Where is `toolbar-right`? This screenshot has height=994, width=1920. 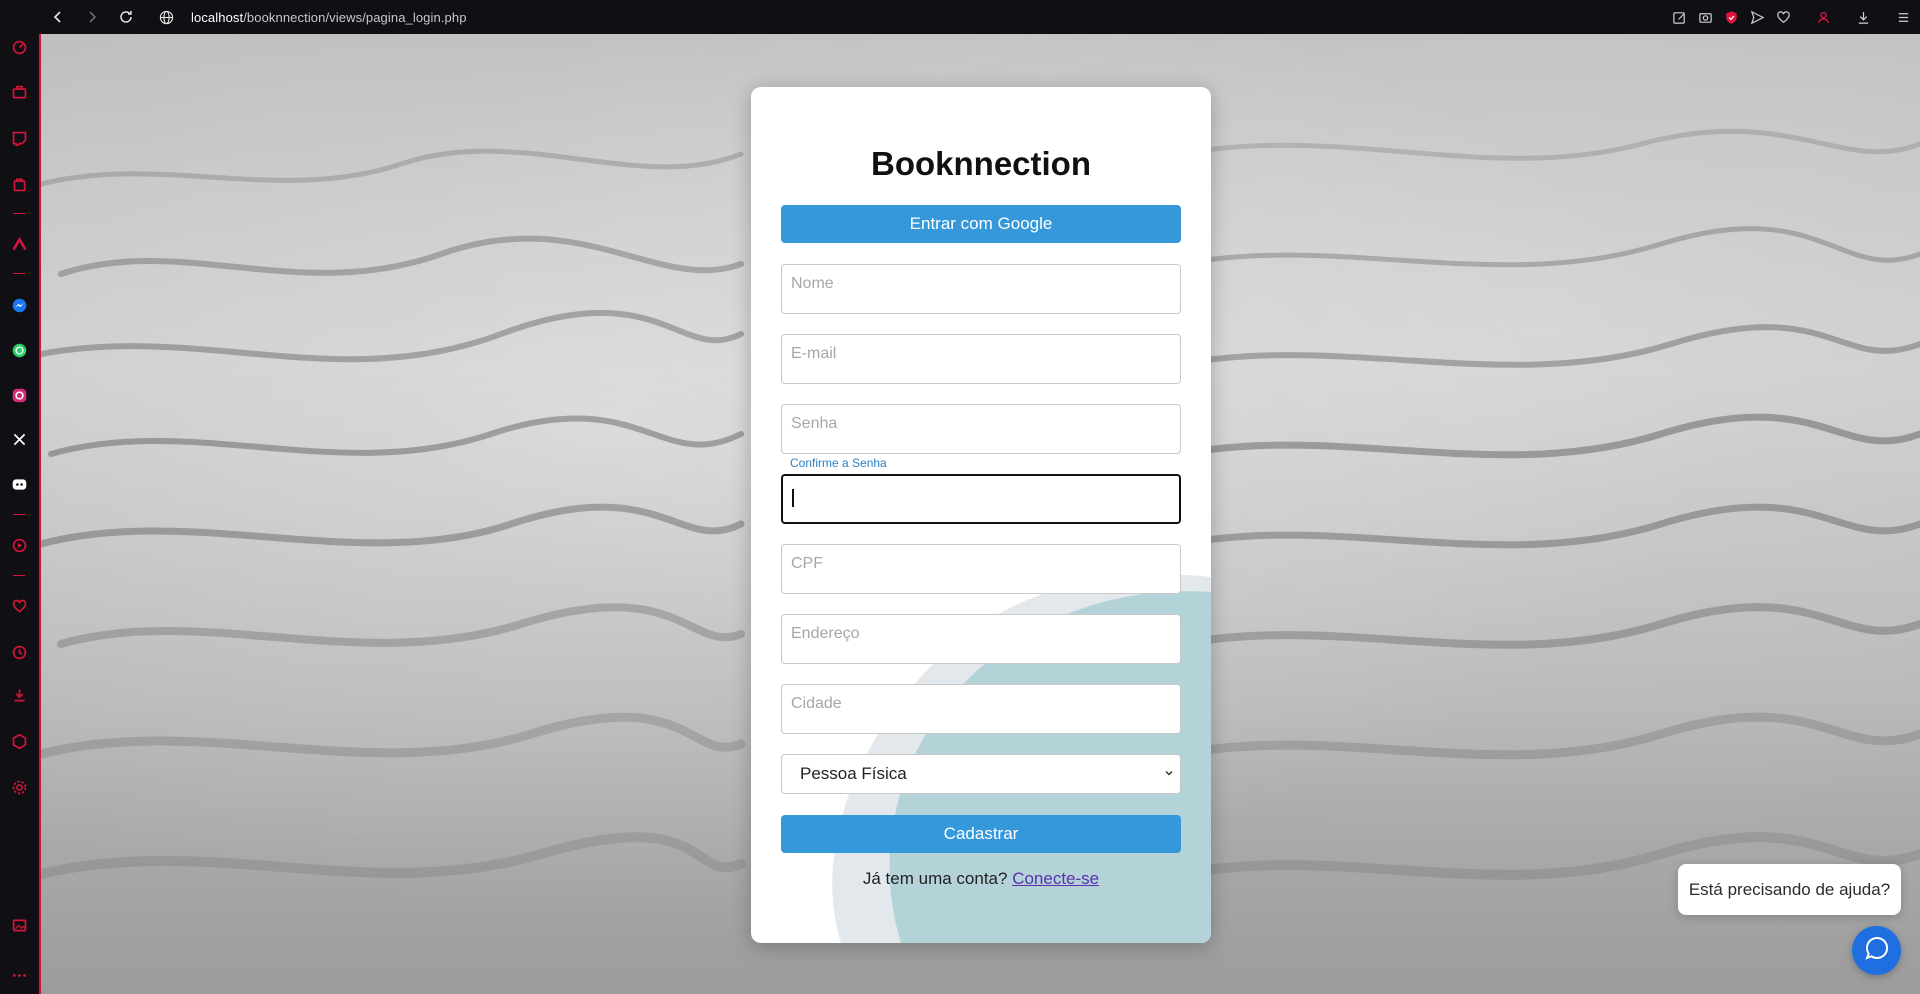
toolbar-right is located at coordinates (1791, 17).